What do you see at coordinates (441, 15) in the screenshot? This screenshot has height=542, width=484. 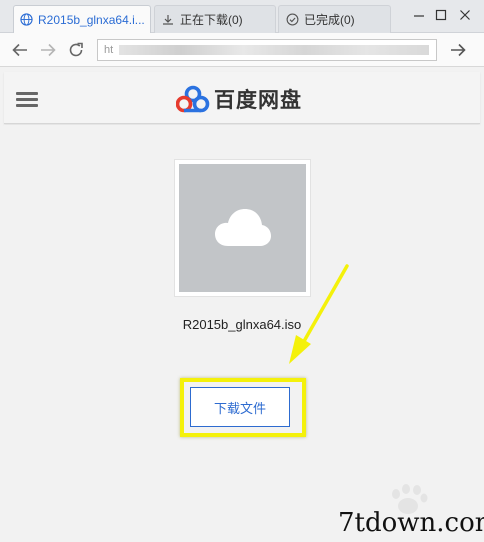 I see `maximize-icon` at bounding box center [441, 15].